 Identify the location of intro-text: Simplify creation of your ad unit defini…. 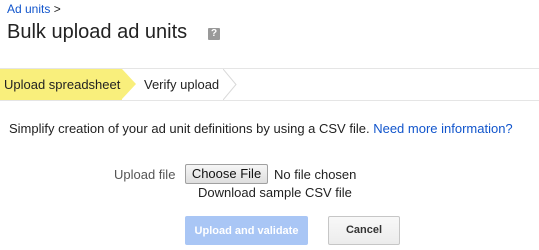
(261, 128).